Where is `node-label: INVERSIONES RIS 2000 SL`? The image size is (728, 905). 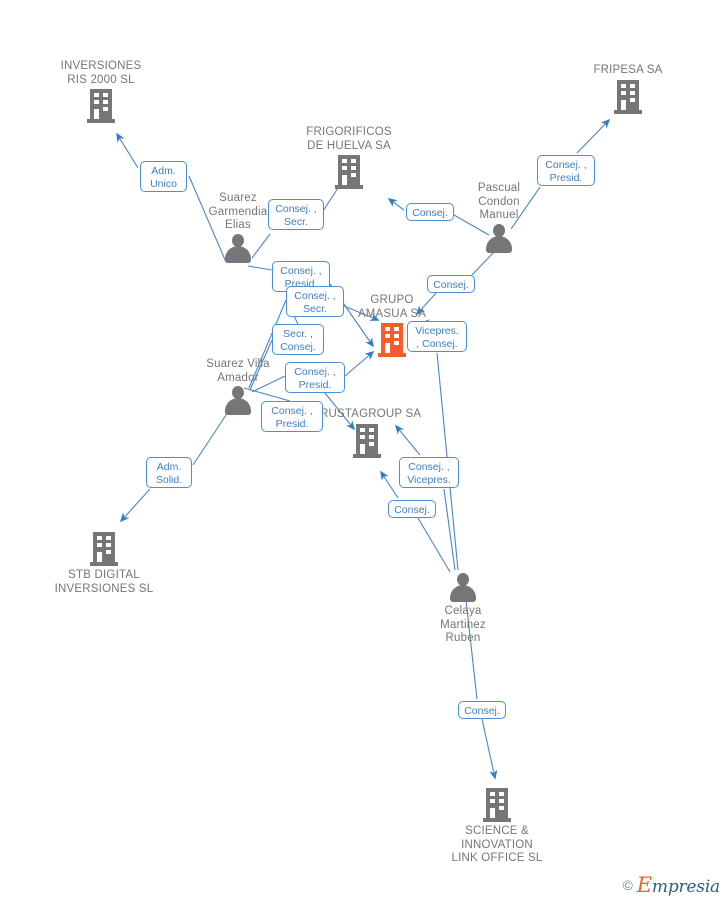 node-label: INVERSIONES RIS 2000 SL is located at coordinates (101, 73).